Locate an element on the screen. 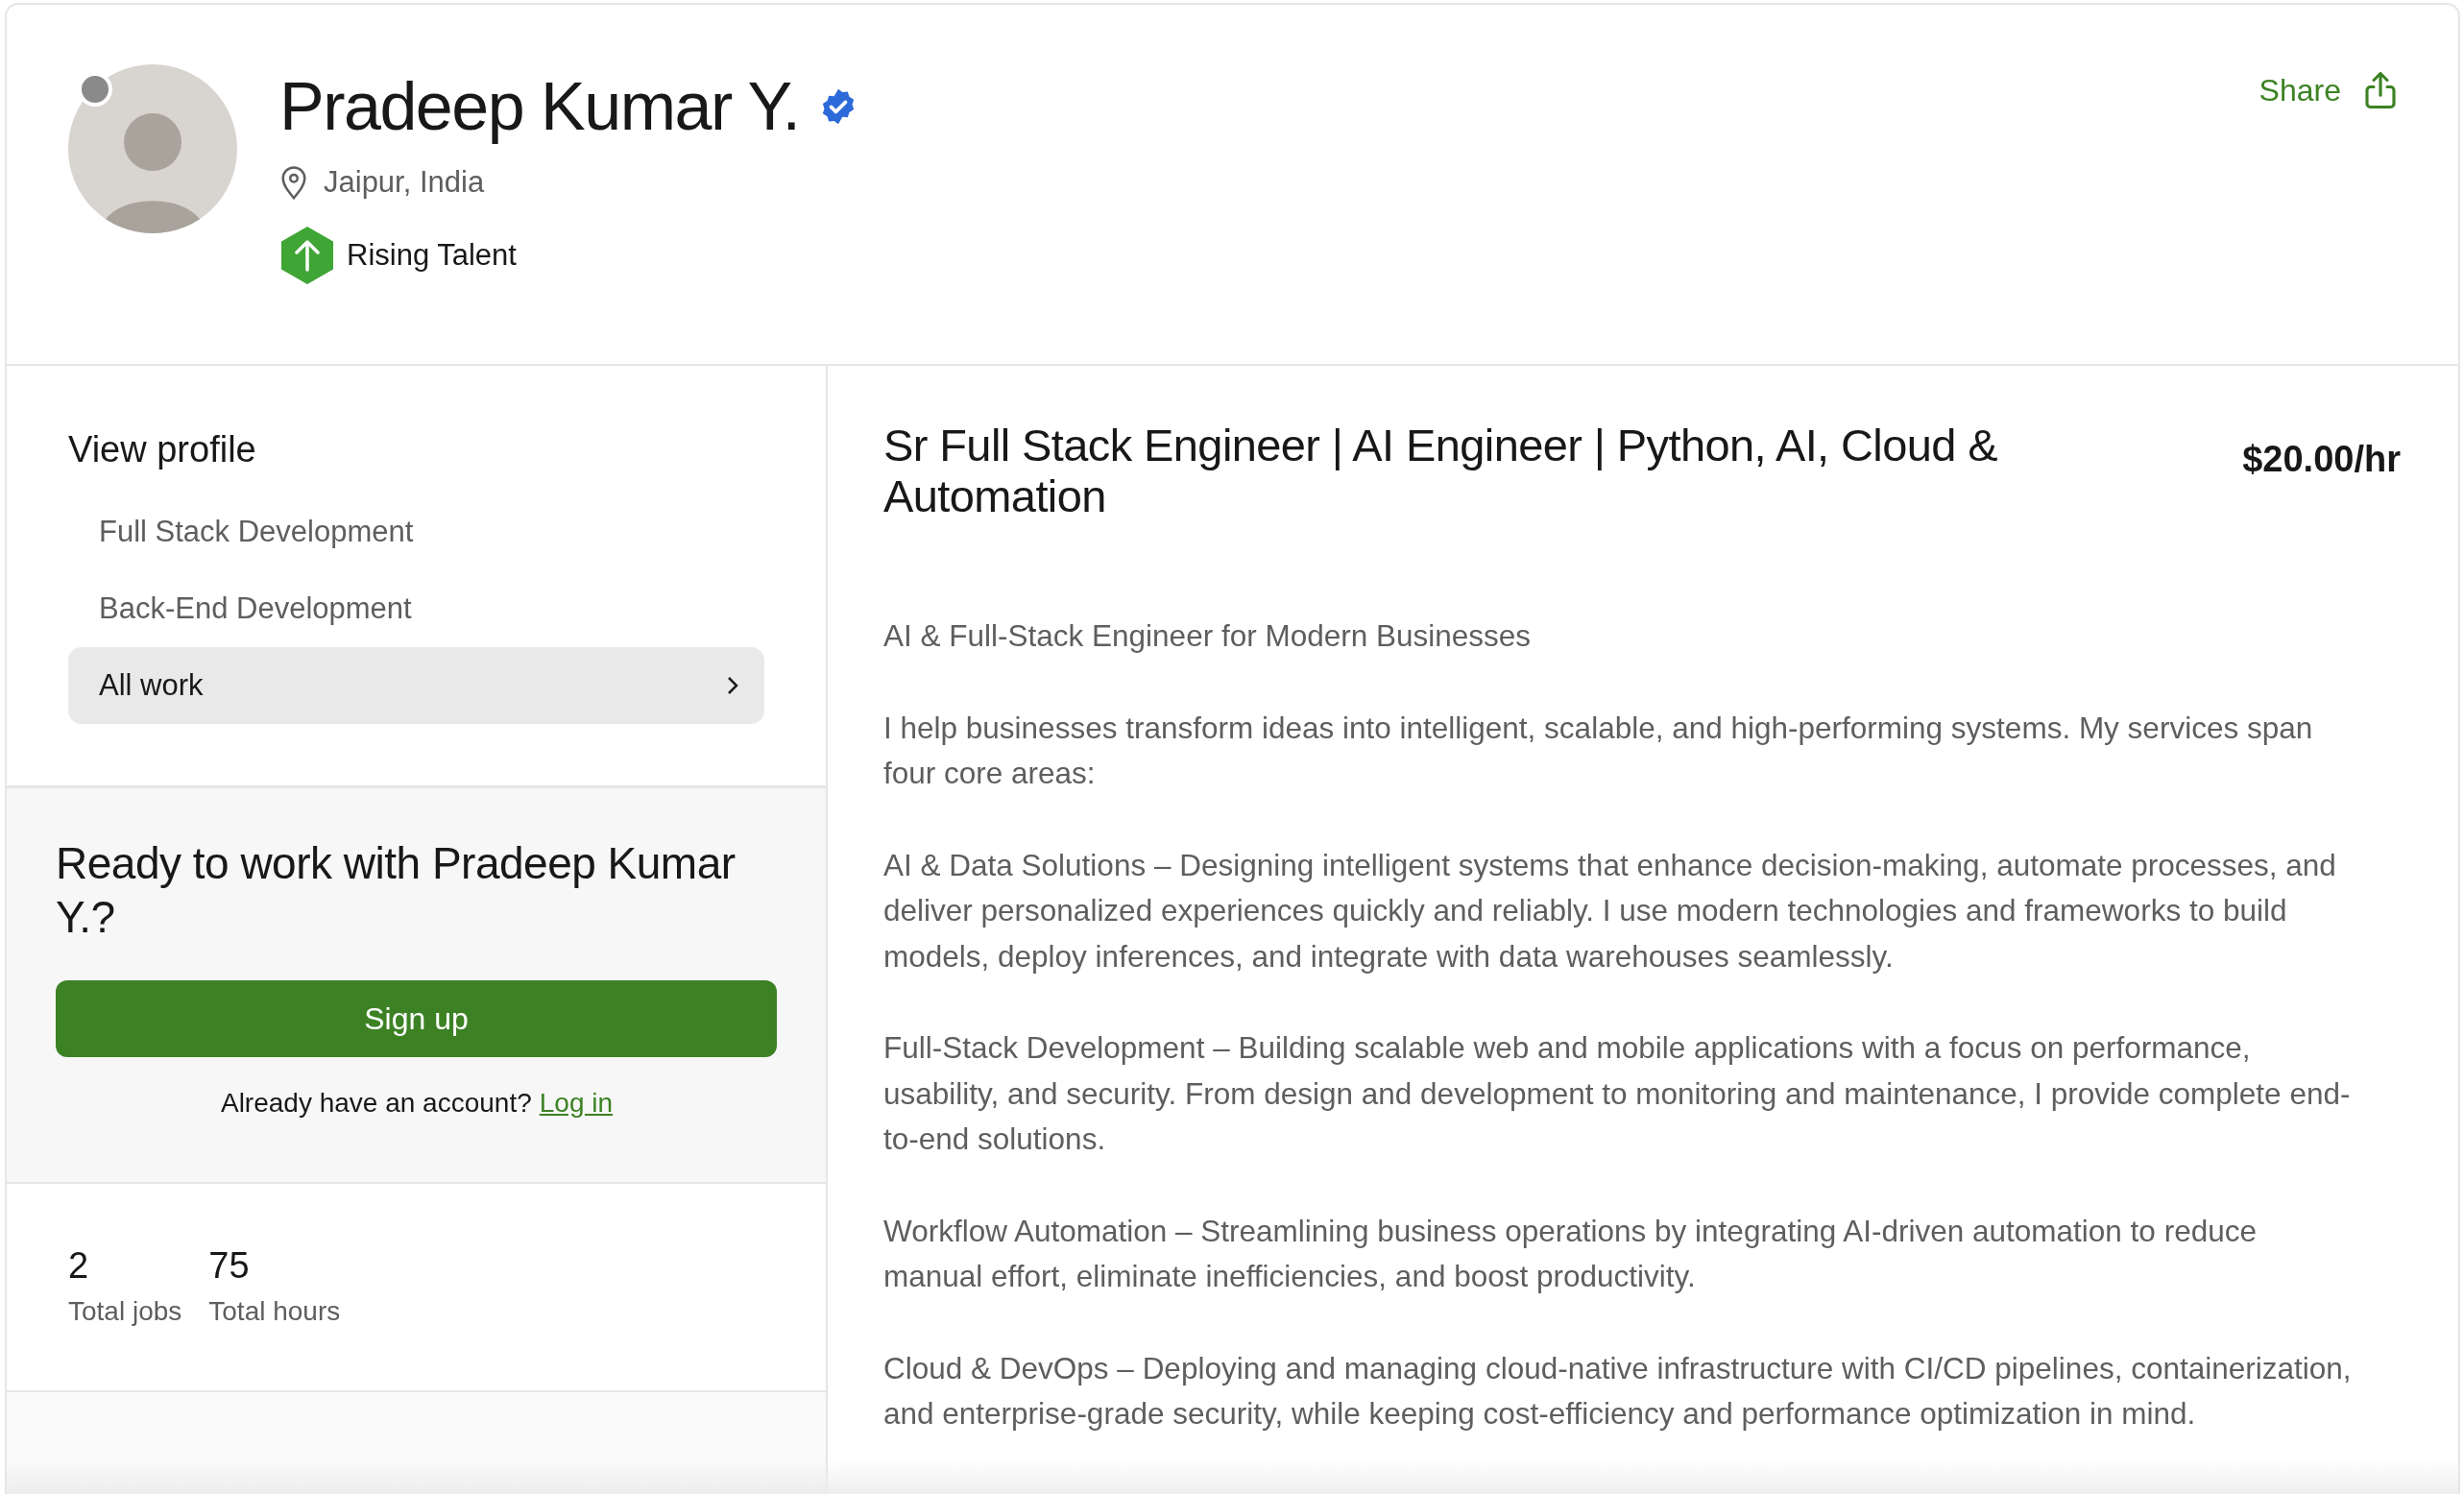 This screenshot has width=2464, height=1494. cta-heading: Ready to work with Pradeep Kumar Y.? is located at coordinates (396, 890).